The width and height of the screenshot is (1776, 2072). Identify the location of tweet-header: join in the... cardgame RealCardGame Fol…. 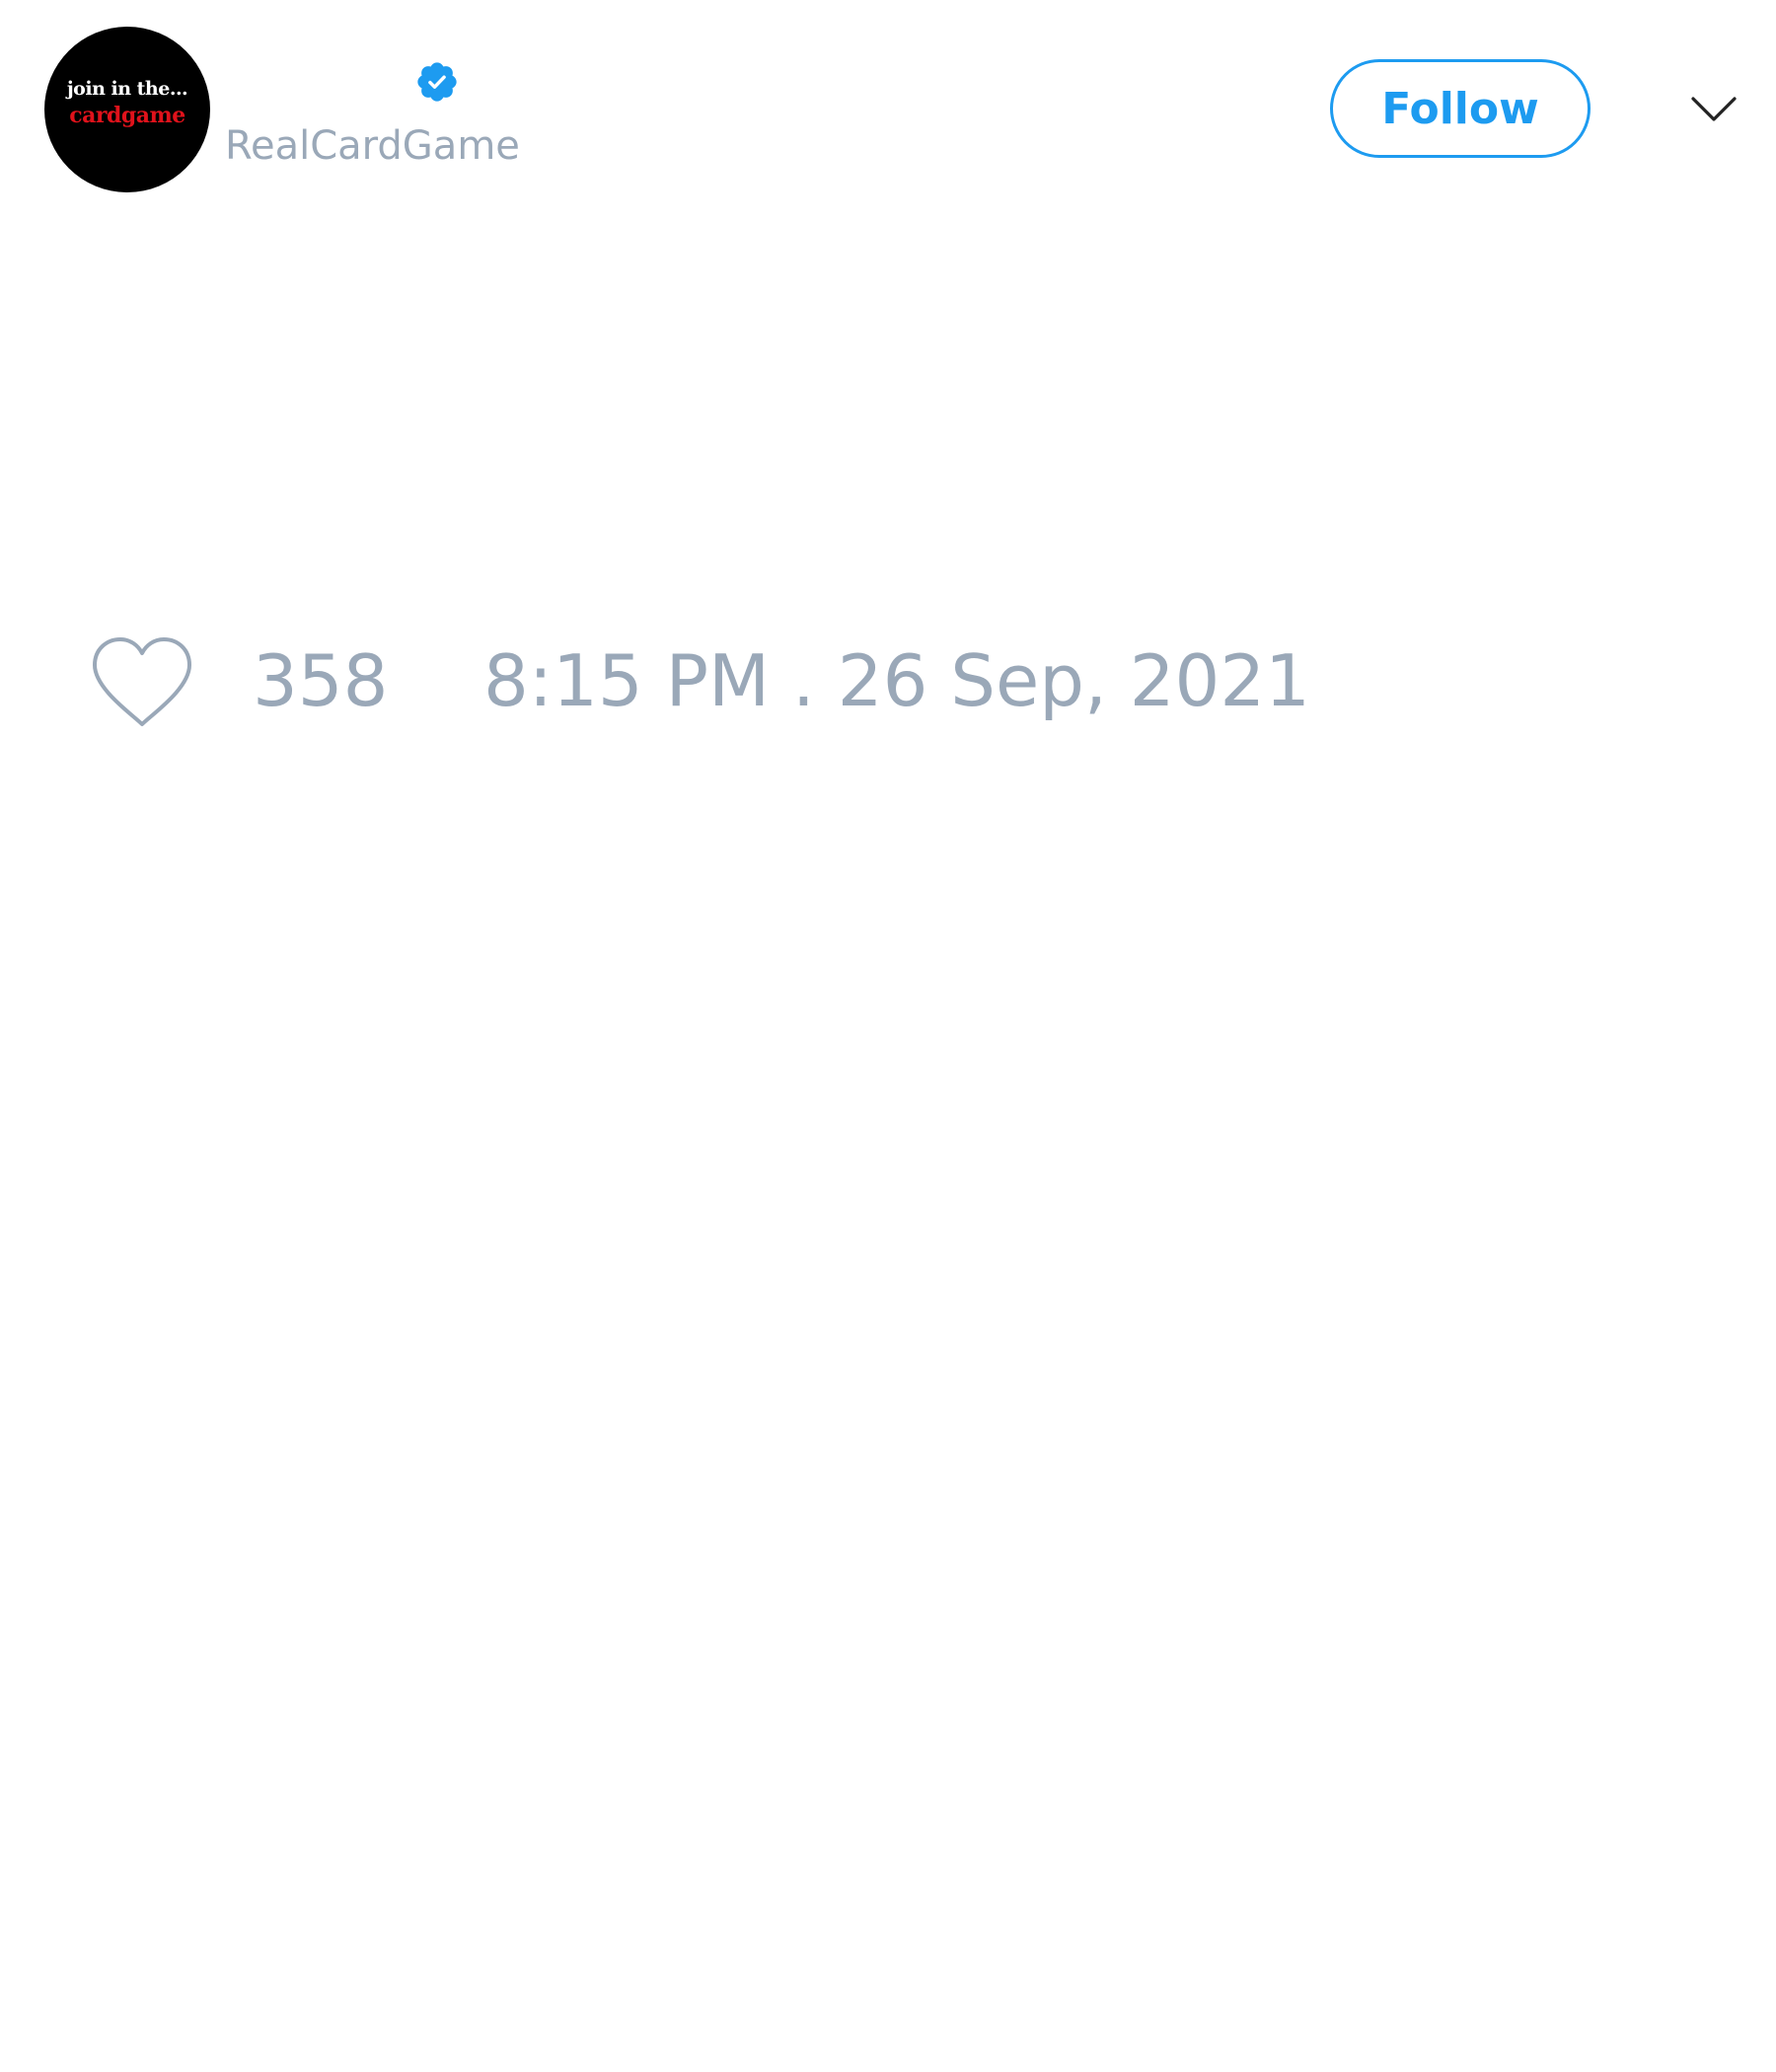
(888, 118).